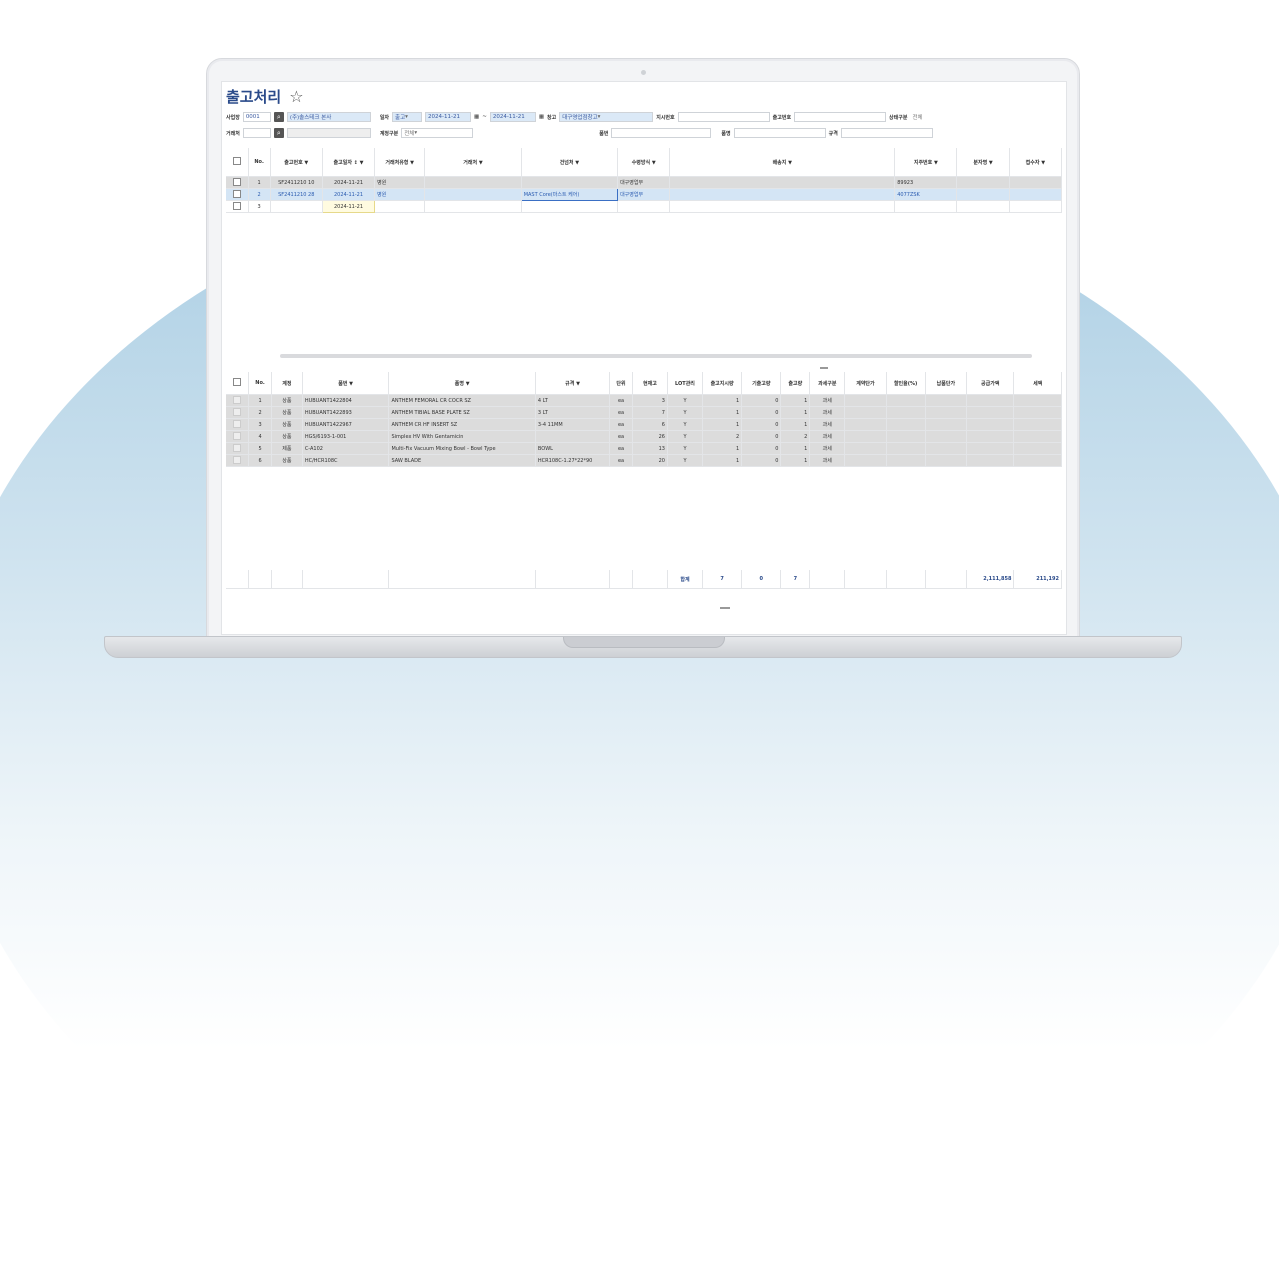 The width and height of the screenshot is (1279, 1270). What do you see at coordinates (407, 117) in the screenshot?
I see `date-type-select: 출고` at bounding box center [407, 117].